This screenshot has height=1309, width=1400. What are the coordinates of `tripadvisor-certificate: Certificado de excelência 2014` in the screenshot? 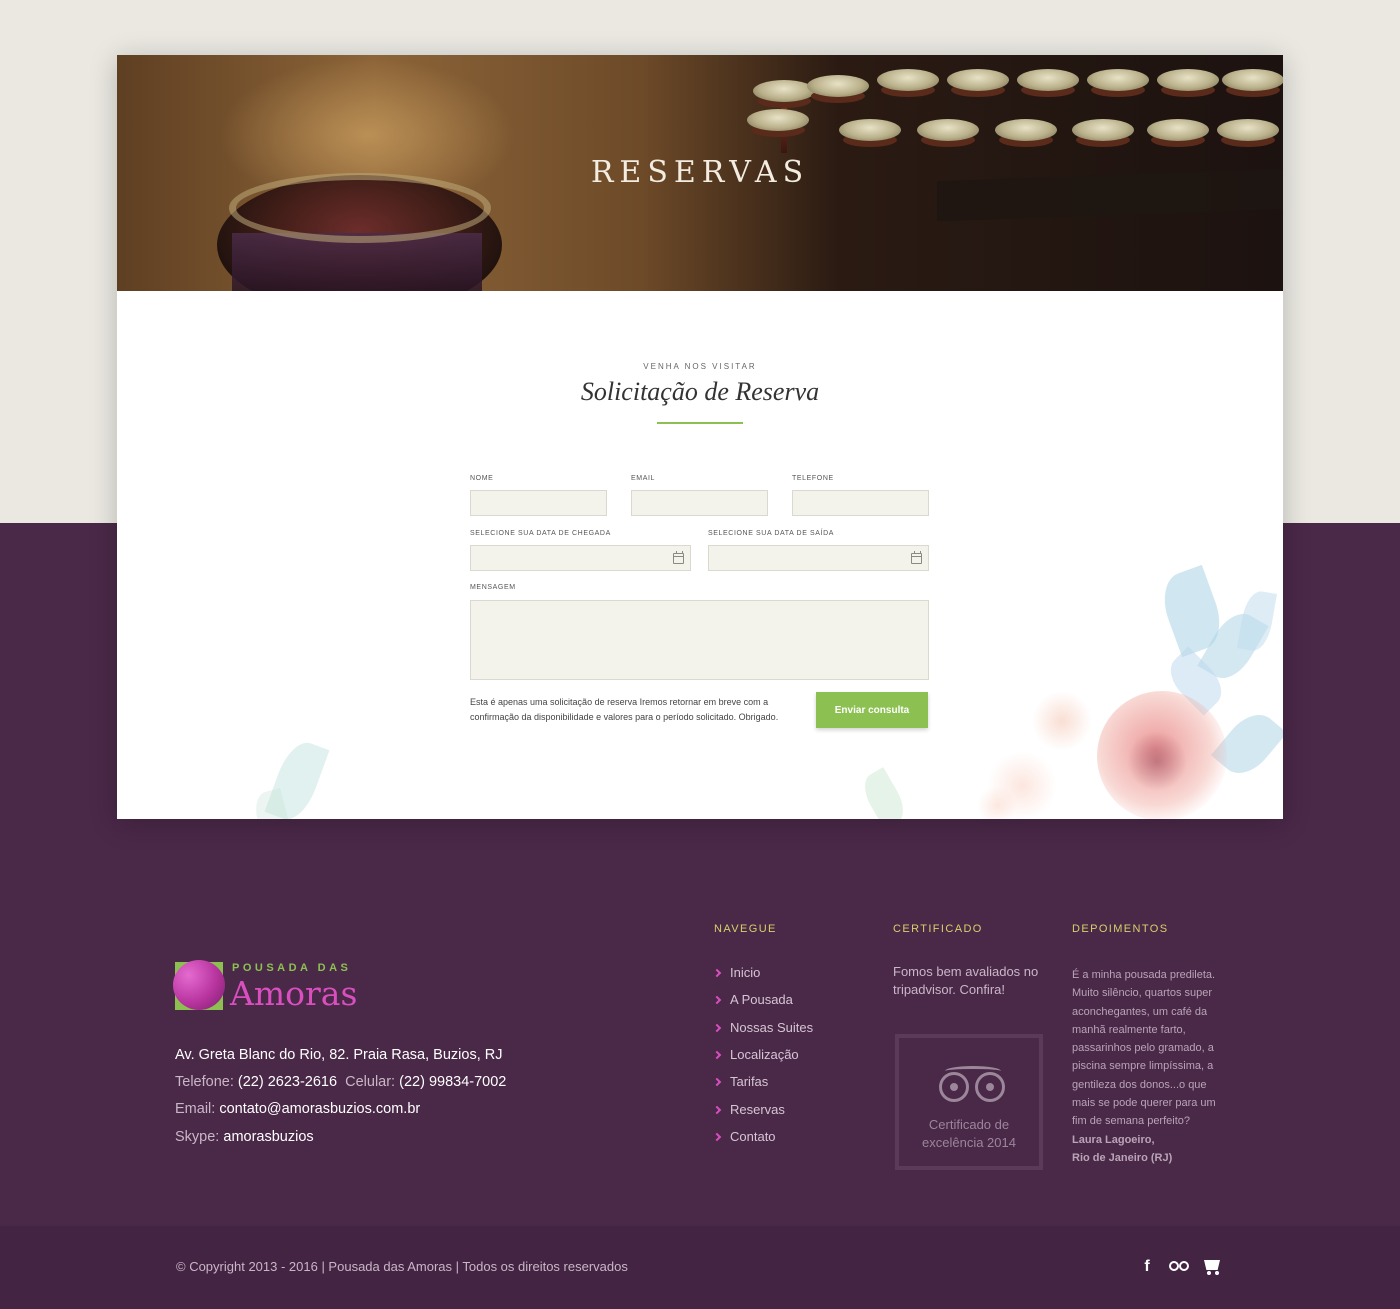 It's located at (969, 1102).